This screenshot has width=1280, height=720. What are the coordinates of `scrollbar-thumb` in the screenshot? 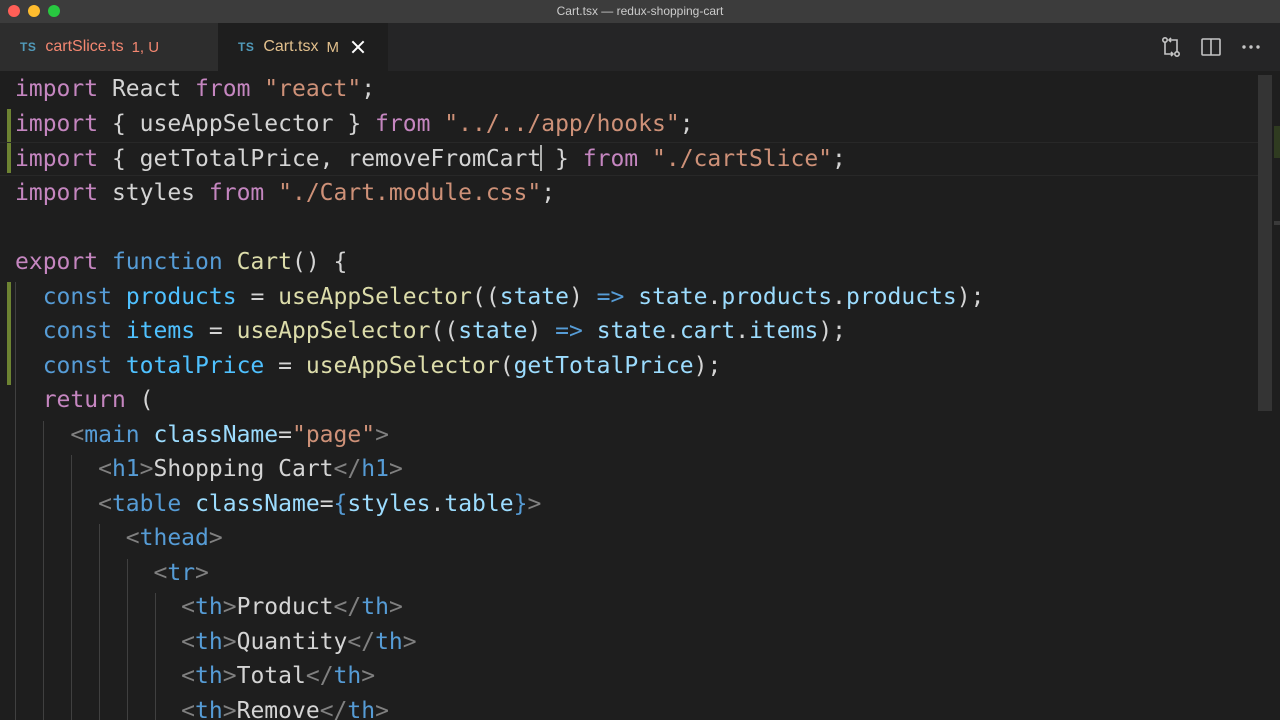 It's located at (1265, 243).